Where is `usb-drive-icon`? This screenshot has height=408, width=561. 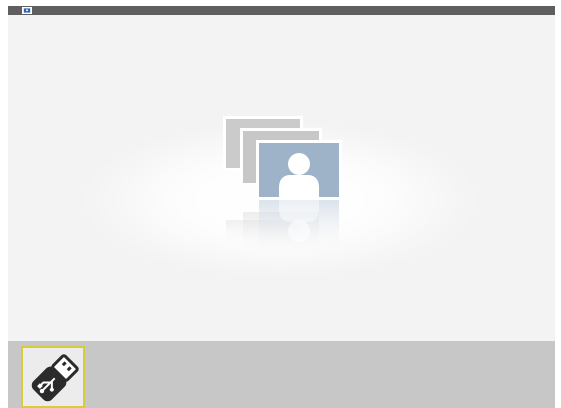 usb-drive-icon is located at coordinates (55, 378).